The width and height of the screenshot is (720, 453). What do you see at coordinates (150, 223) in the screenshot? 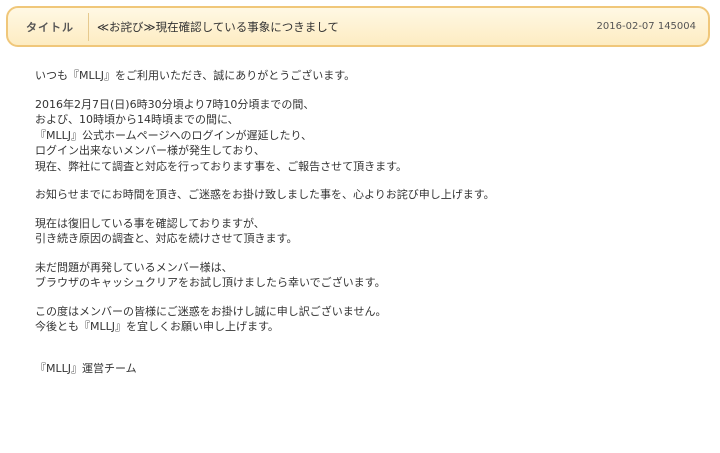
I see `body-line: 現在は復旧している事を確認しておりますが、` at bounding box center [150, 223].